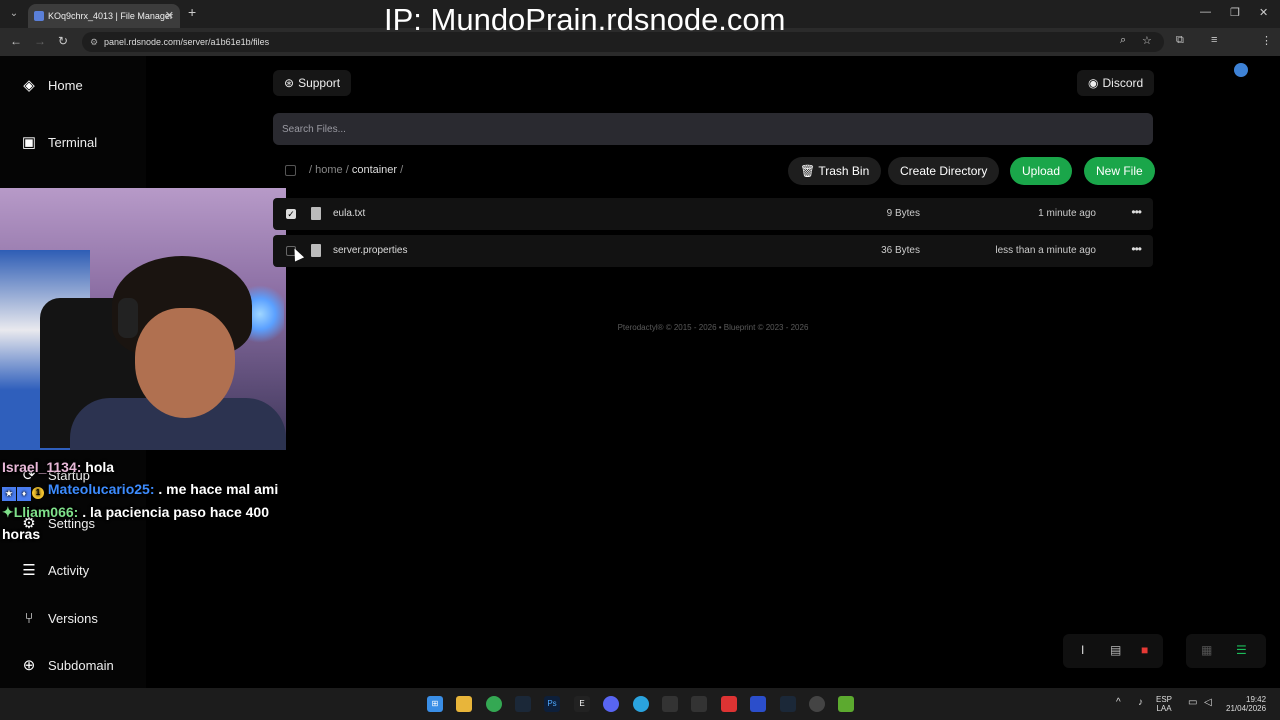 This screenshot has width=1280, height=720. I want to click on mass-actions-bar: I ▤ ■, so click(1113, 651).